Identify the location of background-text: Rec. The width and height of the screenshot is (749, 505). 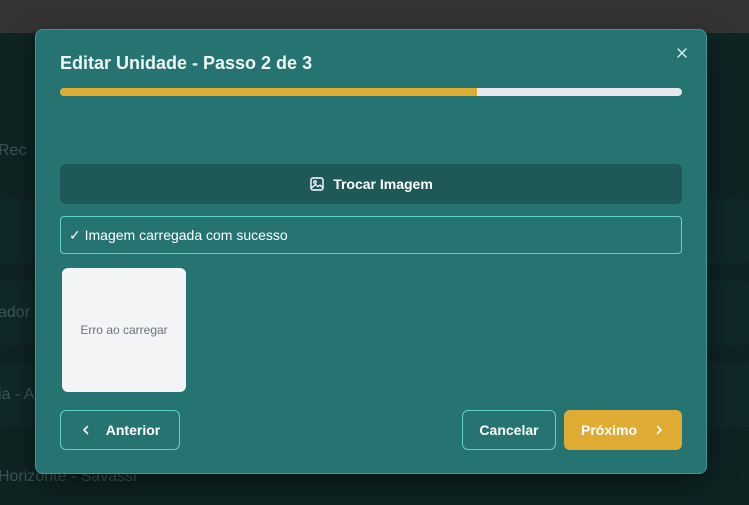
(13, 150).